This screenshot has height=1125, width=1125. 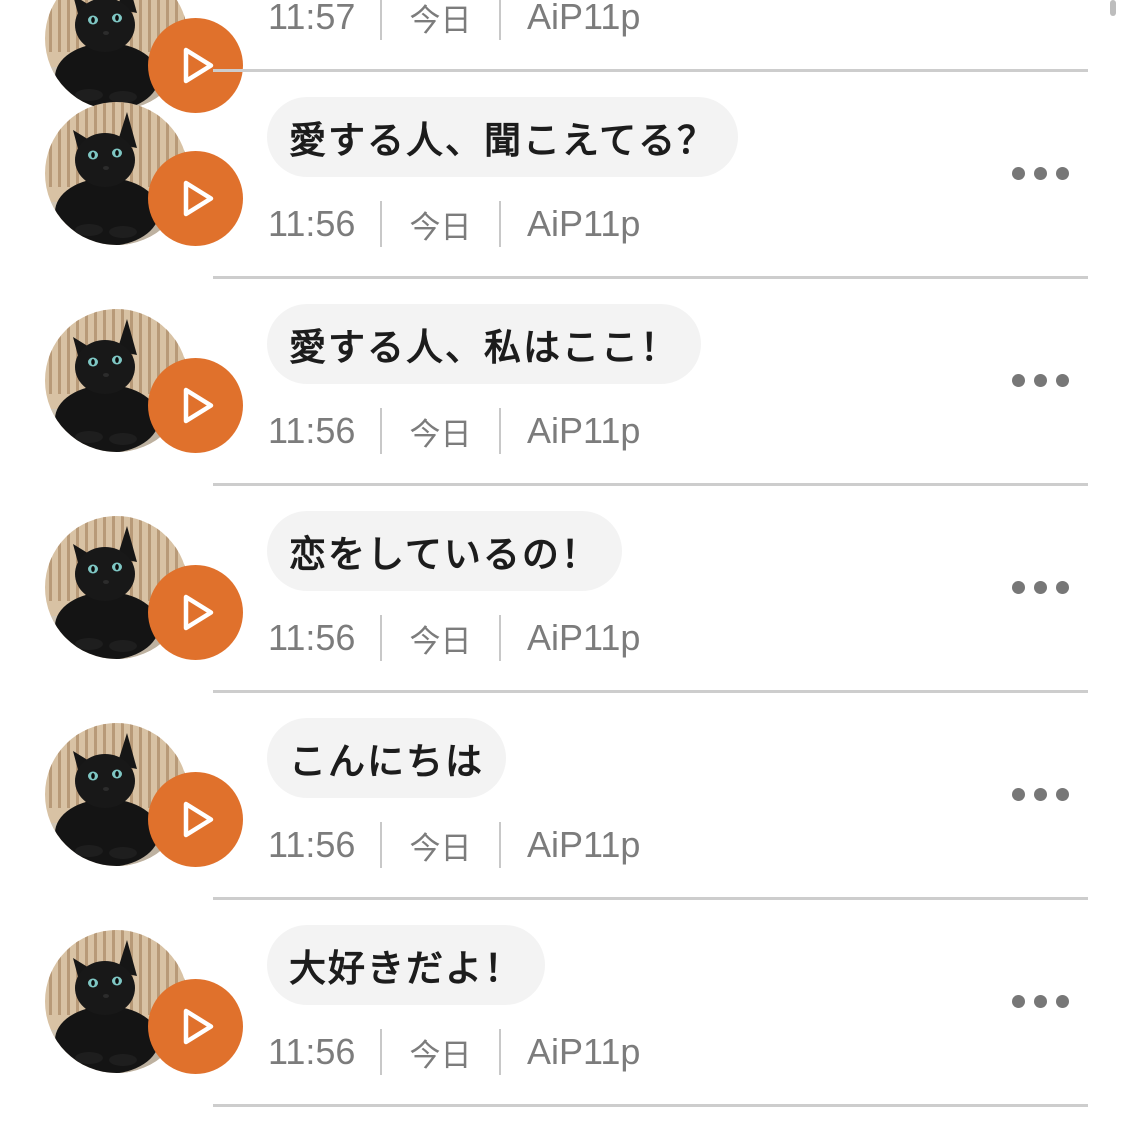 I want to click on message-bubble: 大好きだよ！, so click(x=406, y=965).